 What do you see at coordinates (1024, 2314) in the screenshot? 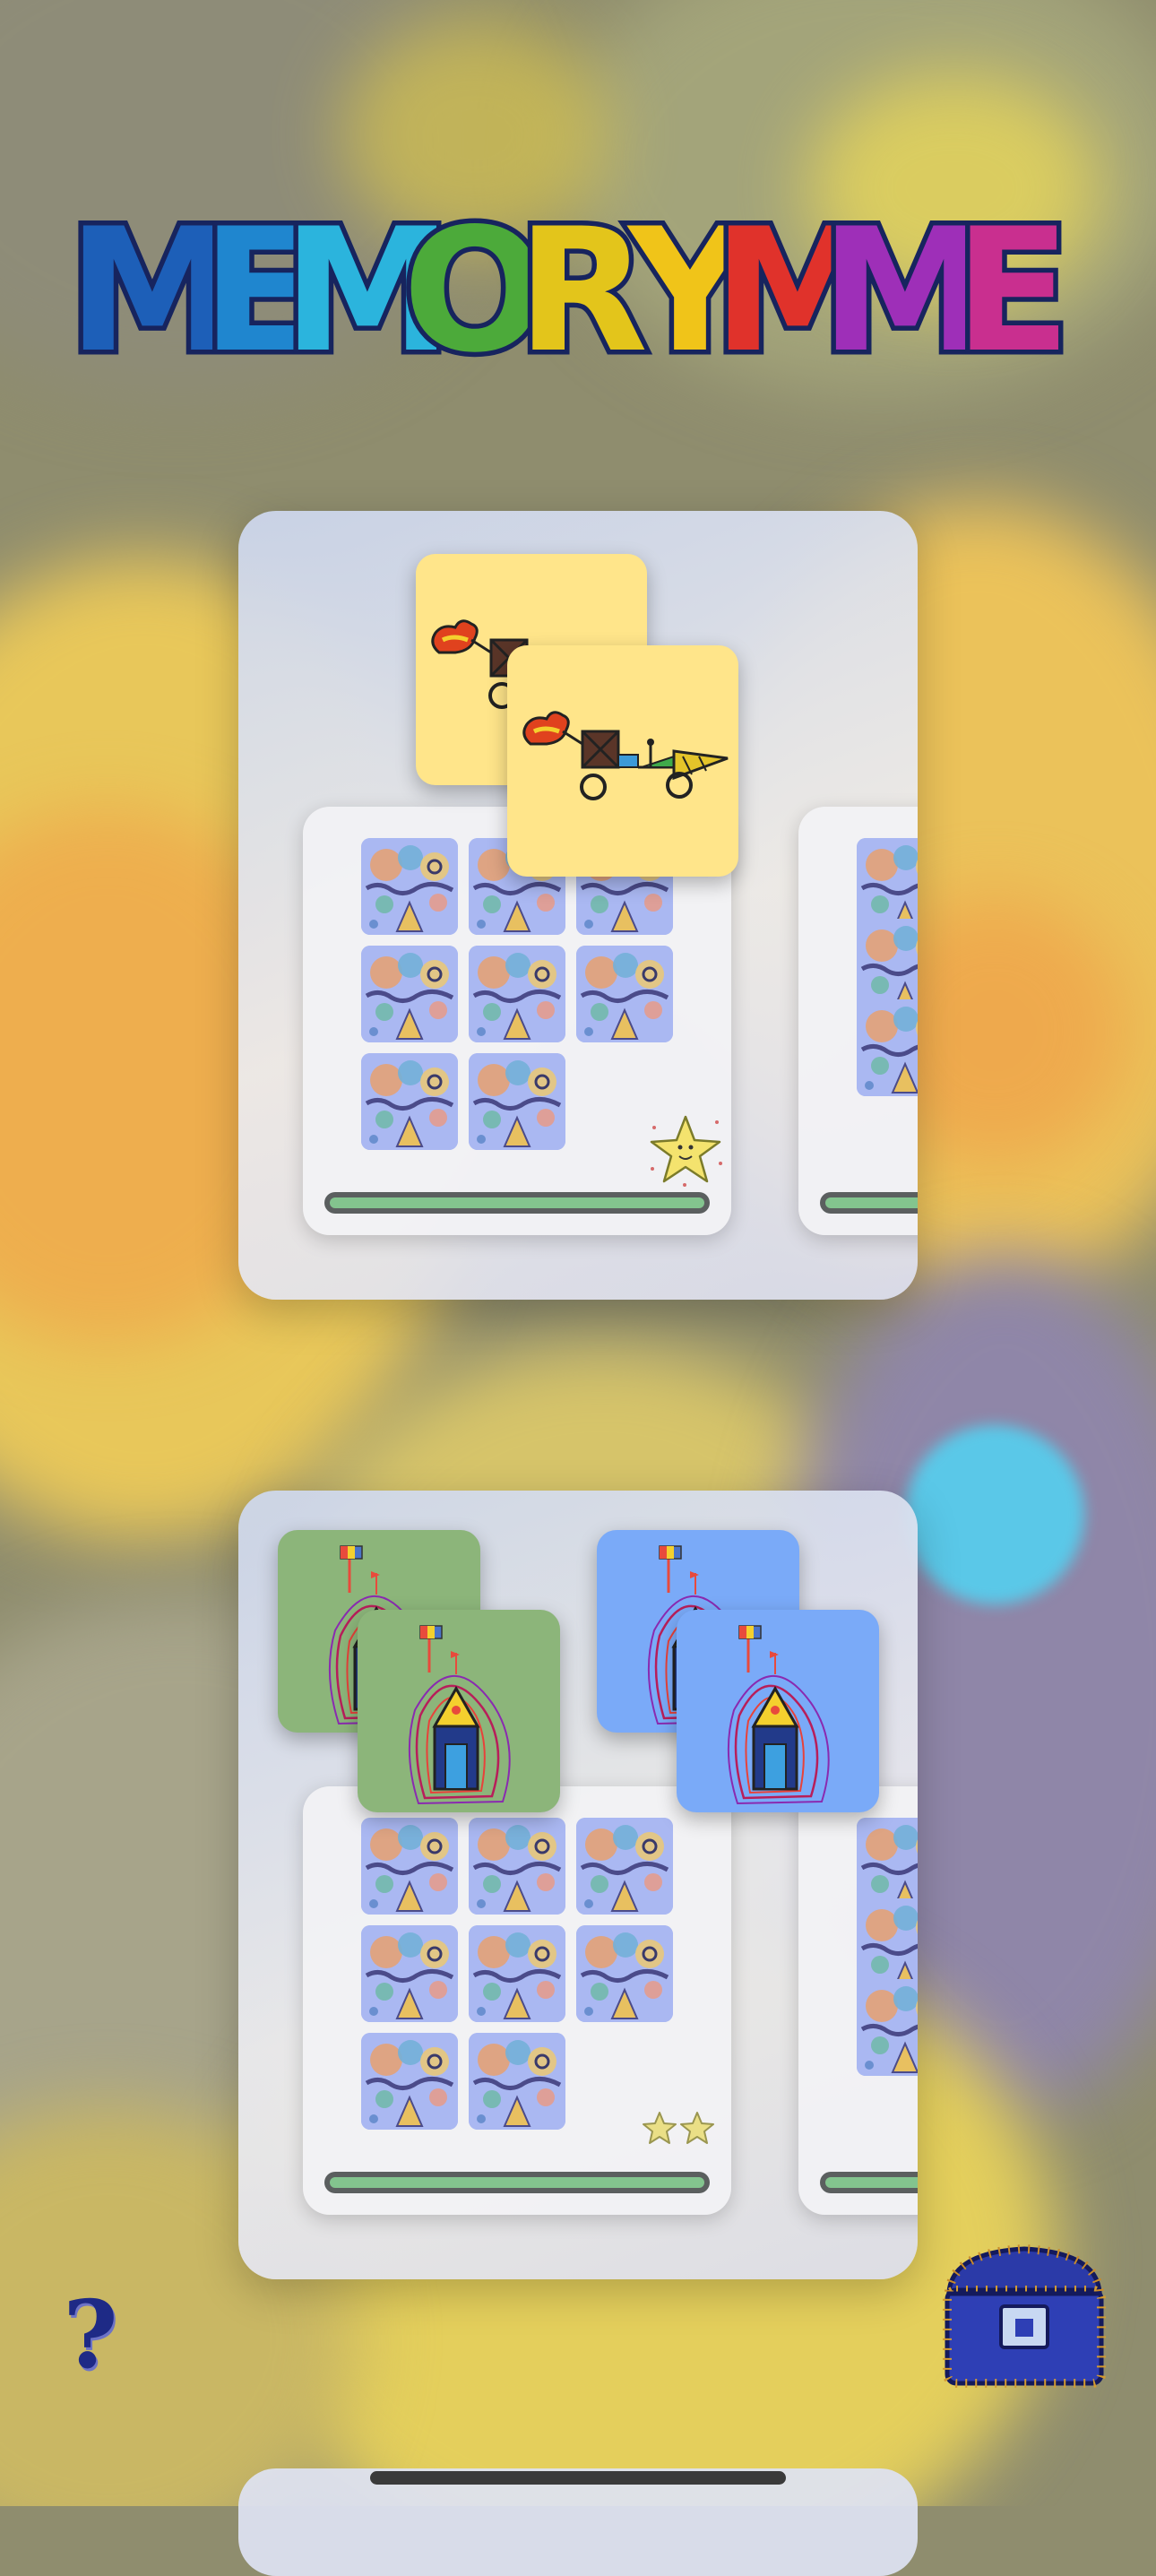
I see `treasure-chest-icon` at bounding box center [1024, 2314].